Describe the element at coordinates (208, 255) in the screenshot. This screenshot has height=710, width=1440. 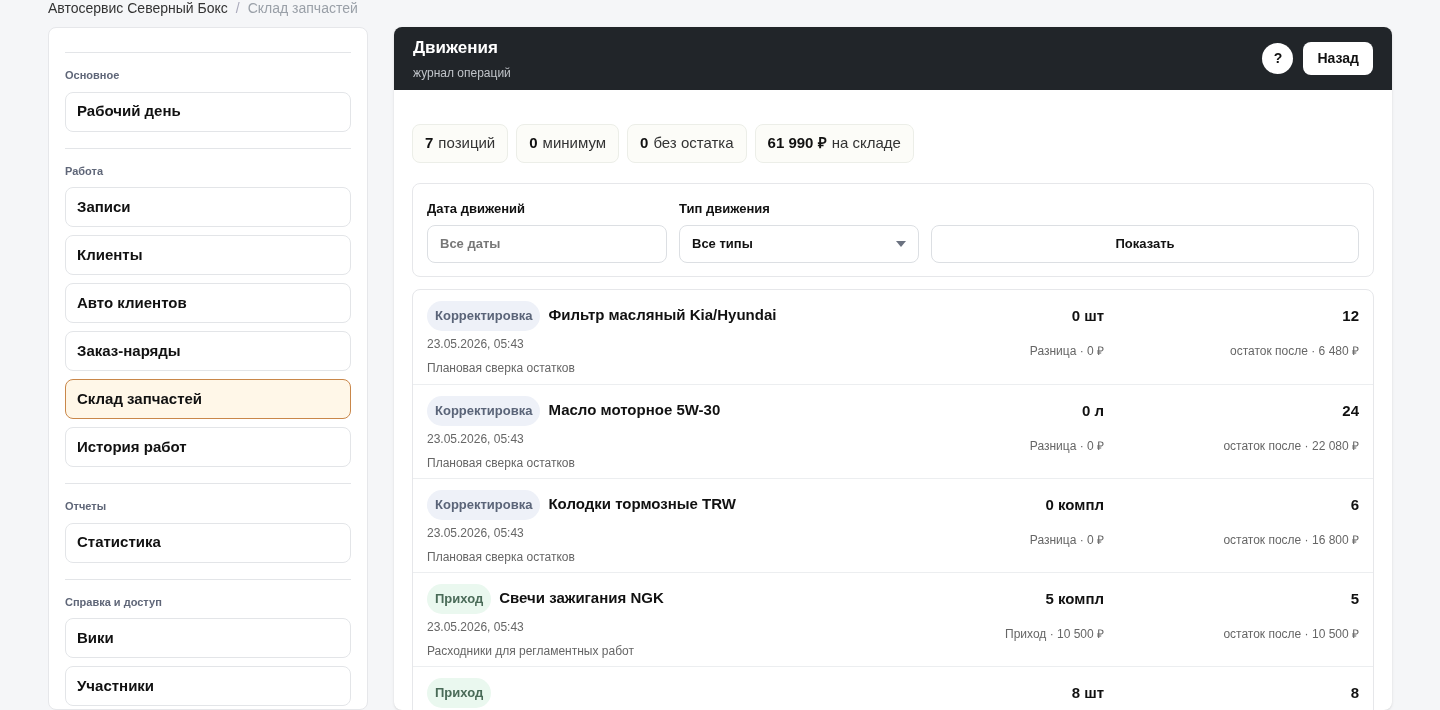
I see `sidebar-item: Клиенты` at that location.